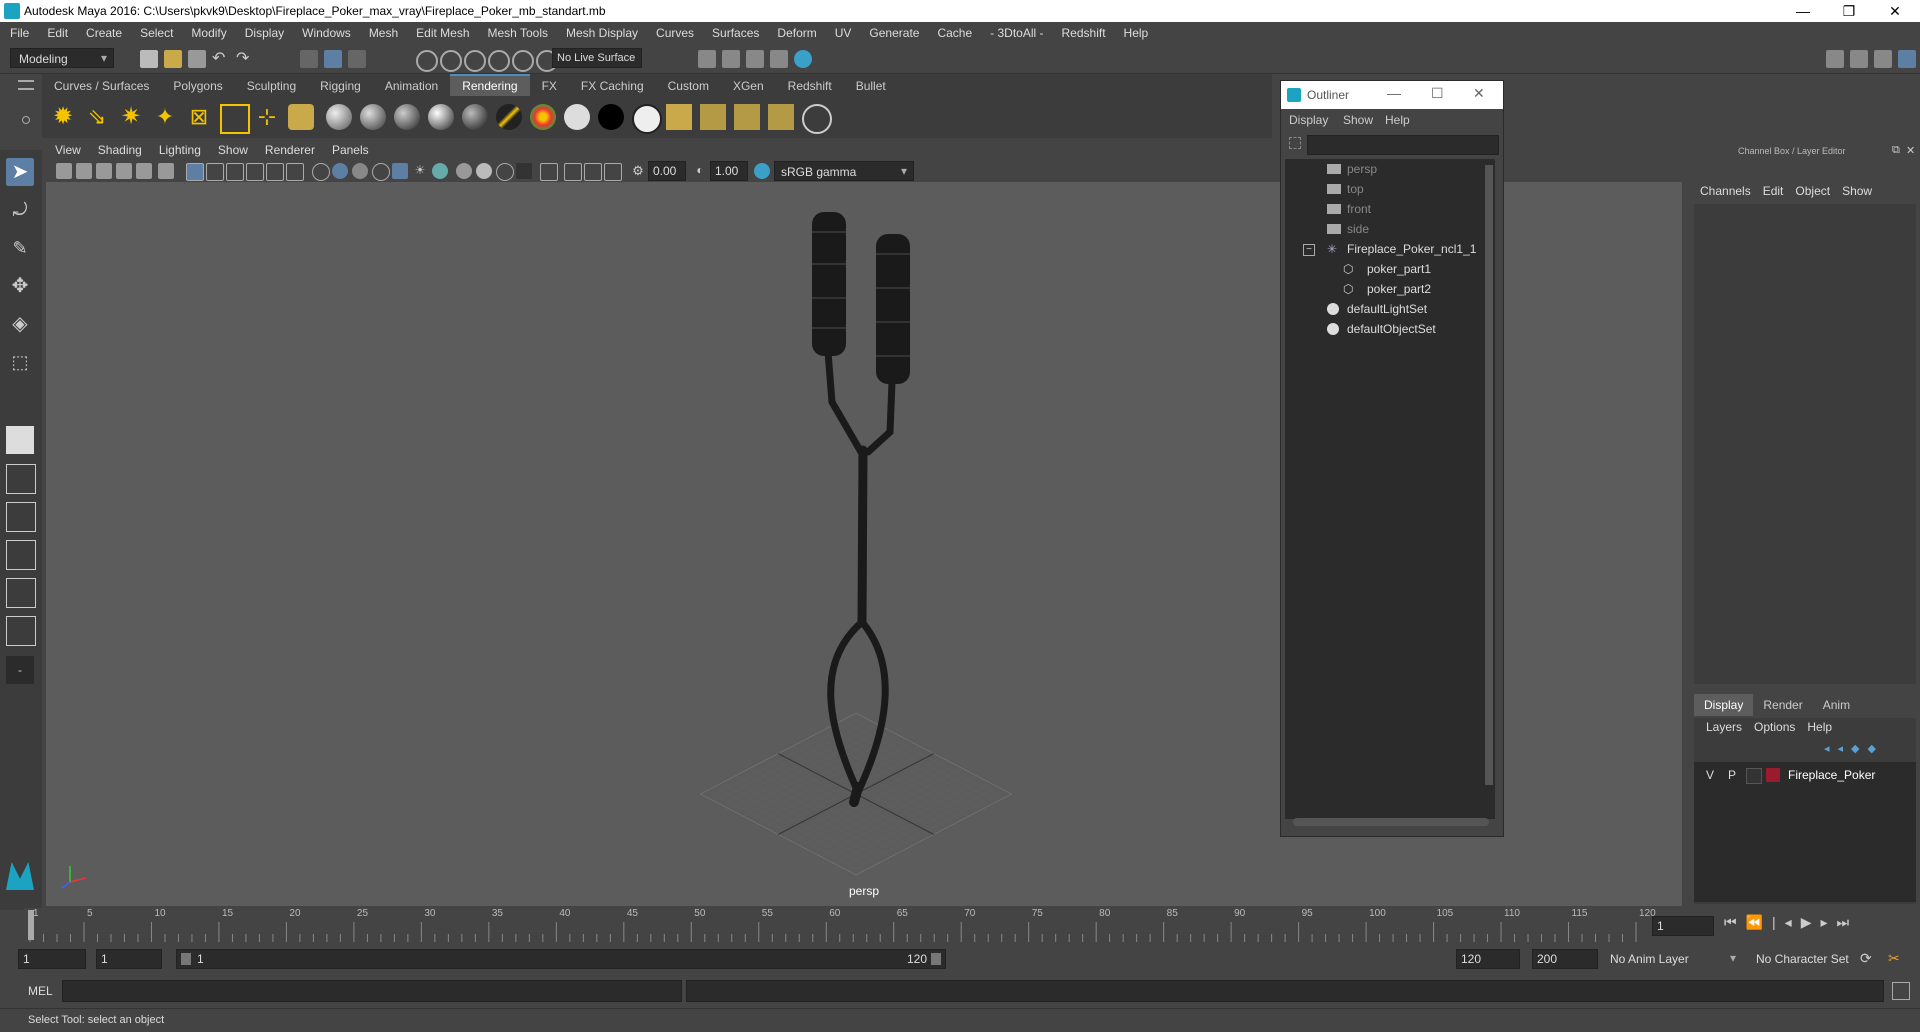 The height and width of the screenshot is (1032, 1920). Describe the element at coordinates (1907, 59) in the screenshot. I see `channel-box-icon` at that location.